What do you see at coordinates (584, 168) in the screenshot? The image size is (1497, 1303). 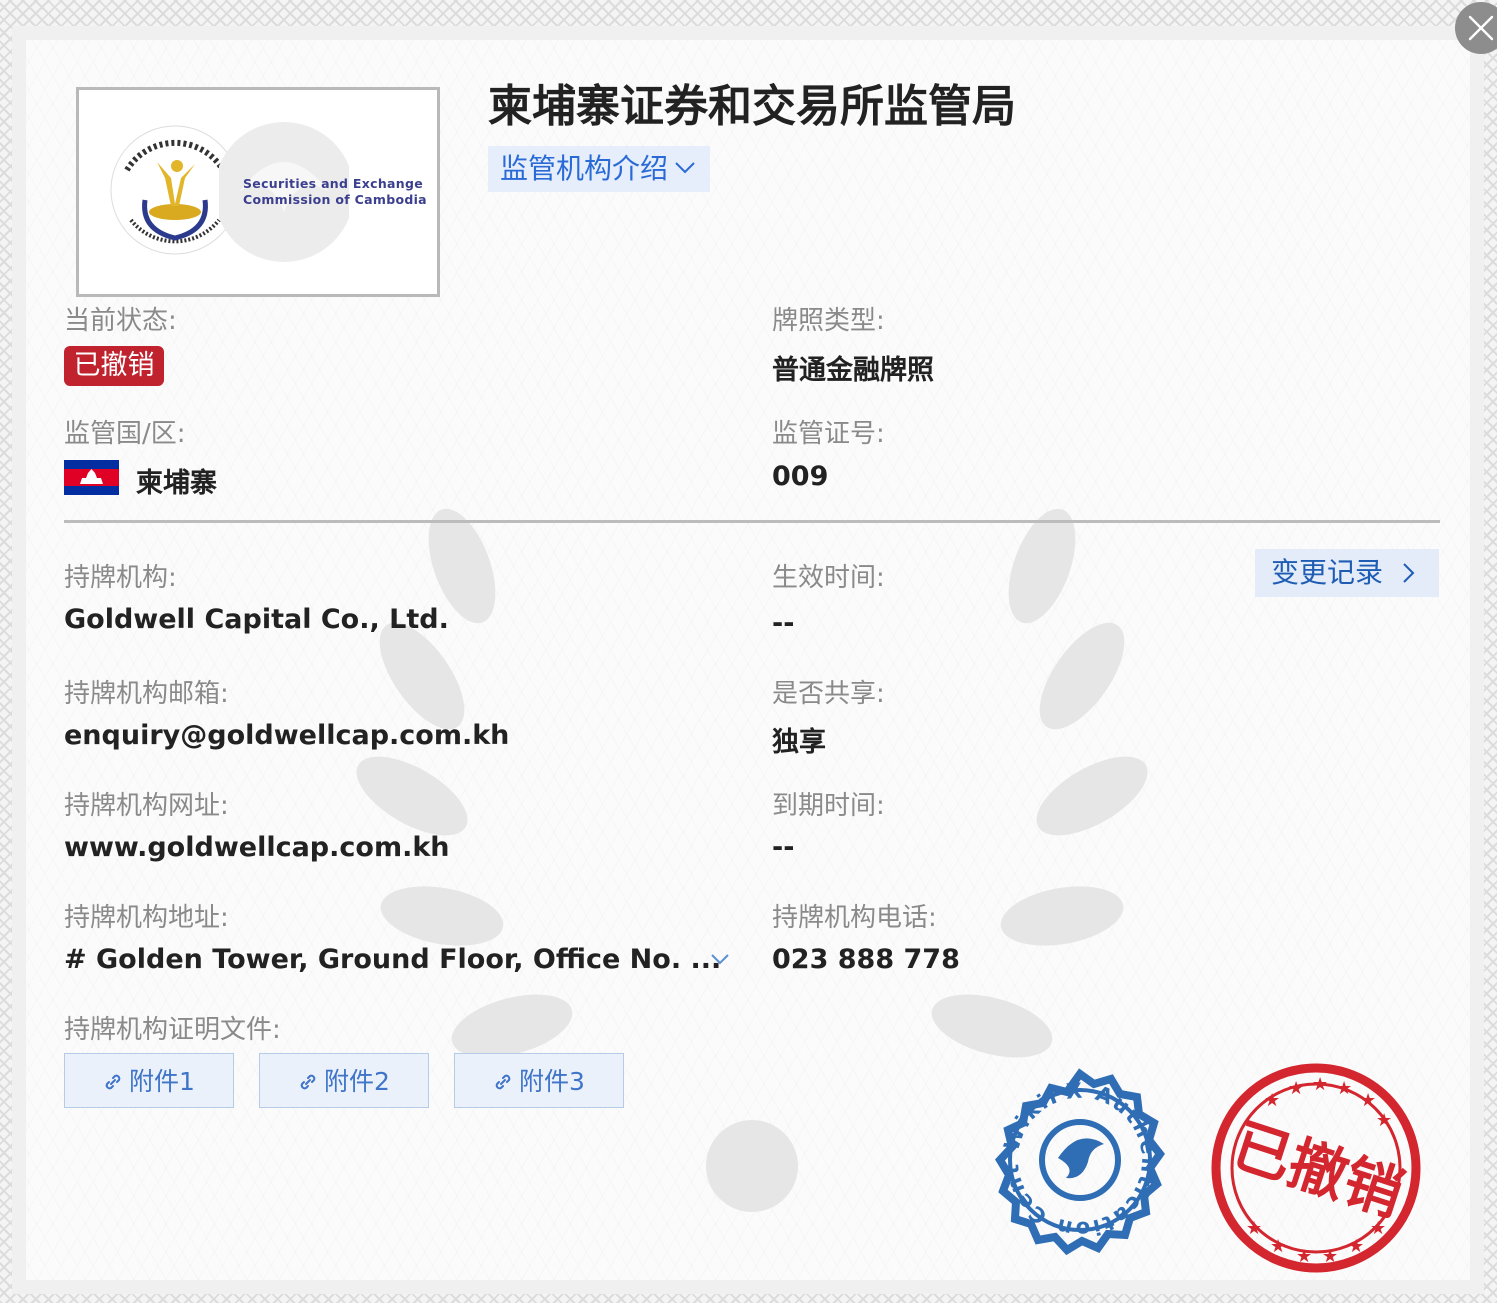 I see `regulator-intro-label: 监管机构介绍` at bounding box center [584, 168].